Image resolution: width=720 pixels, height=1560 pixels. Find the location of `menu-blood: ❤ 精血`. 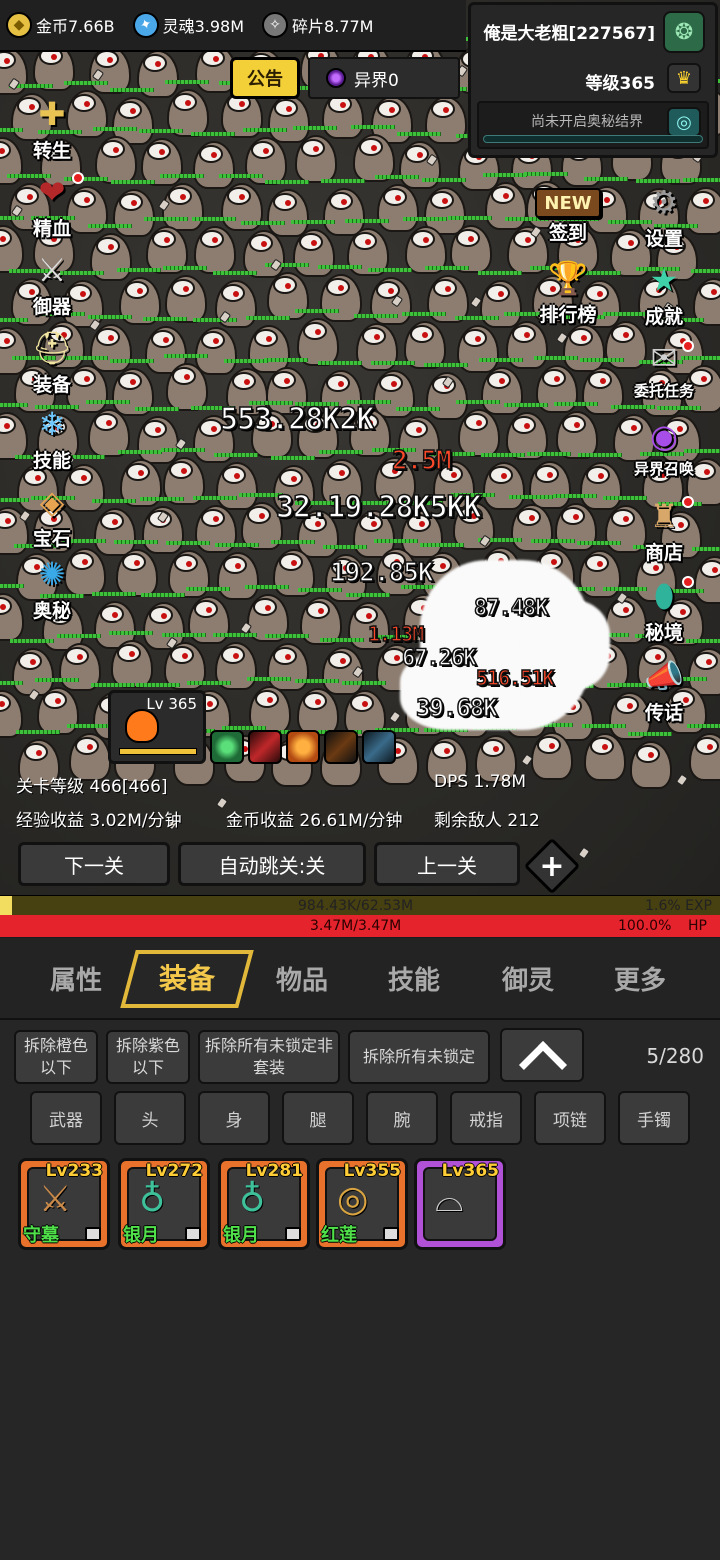

menu-blood: ❤ 精血 is located at coordinates (52, 208).